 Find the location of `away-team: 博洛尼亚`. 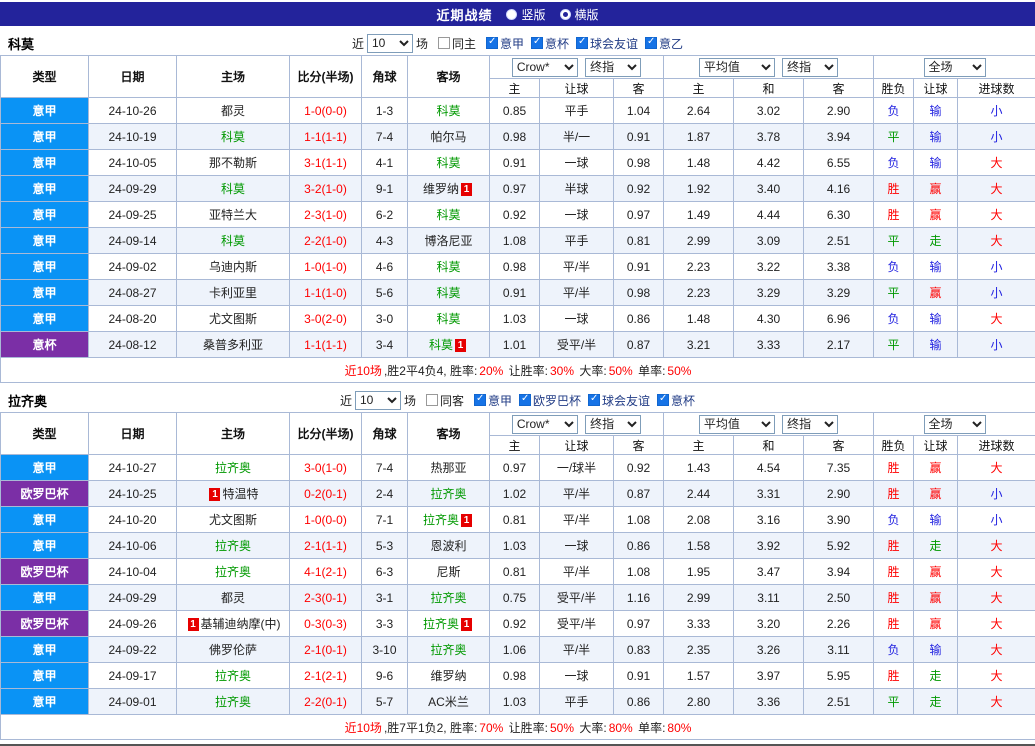

away-team: 博洛尼亚 is located at coordinates (449, 241).